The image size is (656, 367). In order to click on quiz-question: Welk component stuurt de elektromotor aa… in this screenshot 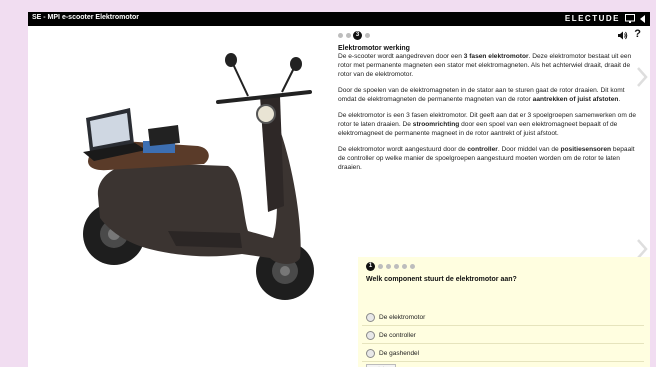, I will do `click(441, 279)`.